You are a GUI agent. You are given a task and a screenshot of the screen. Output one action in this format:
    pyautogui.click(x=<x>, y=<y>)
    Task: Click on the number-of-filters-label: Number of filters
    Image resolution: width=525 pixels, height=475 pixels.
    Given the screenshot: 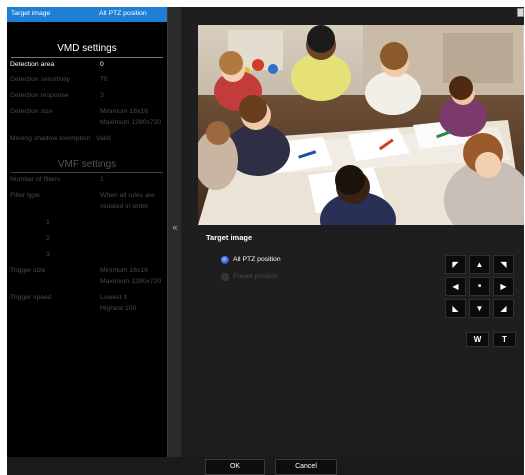 What is the action you would take?
    pyautogui.click(x=35, y=179)
    